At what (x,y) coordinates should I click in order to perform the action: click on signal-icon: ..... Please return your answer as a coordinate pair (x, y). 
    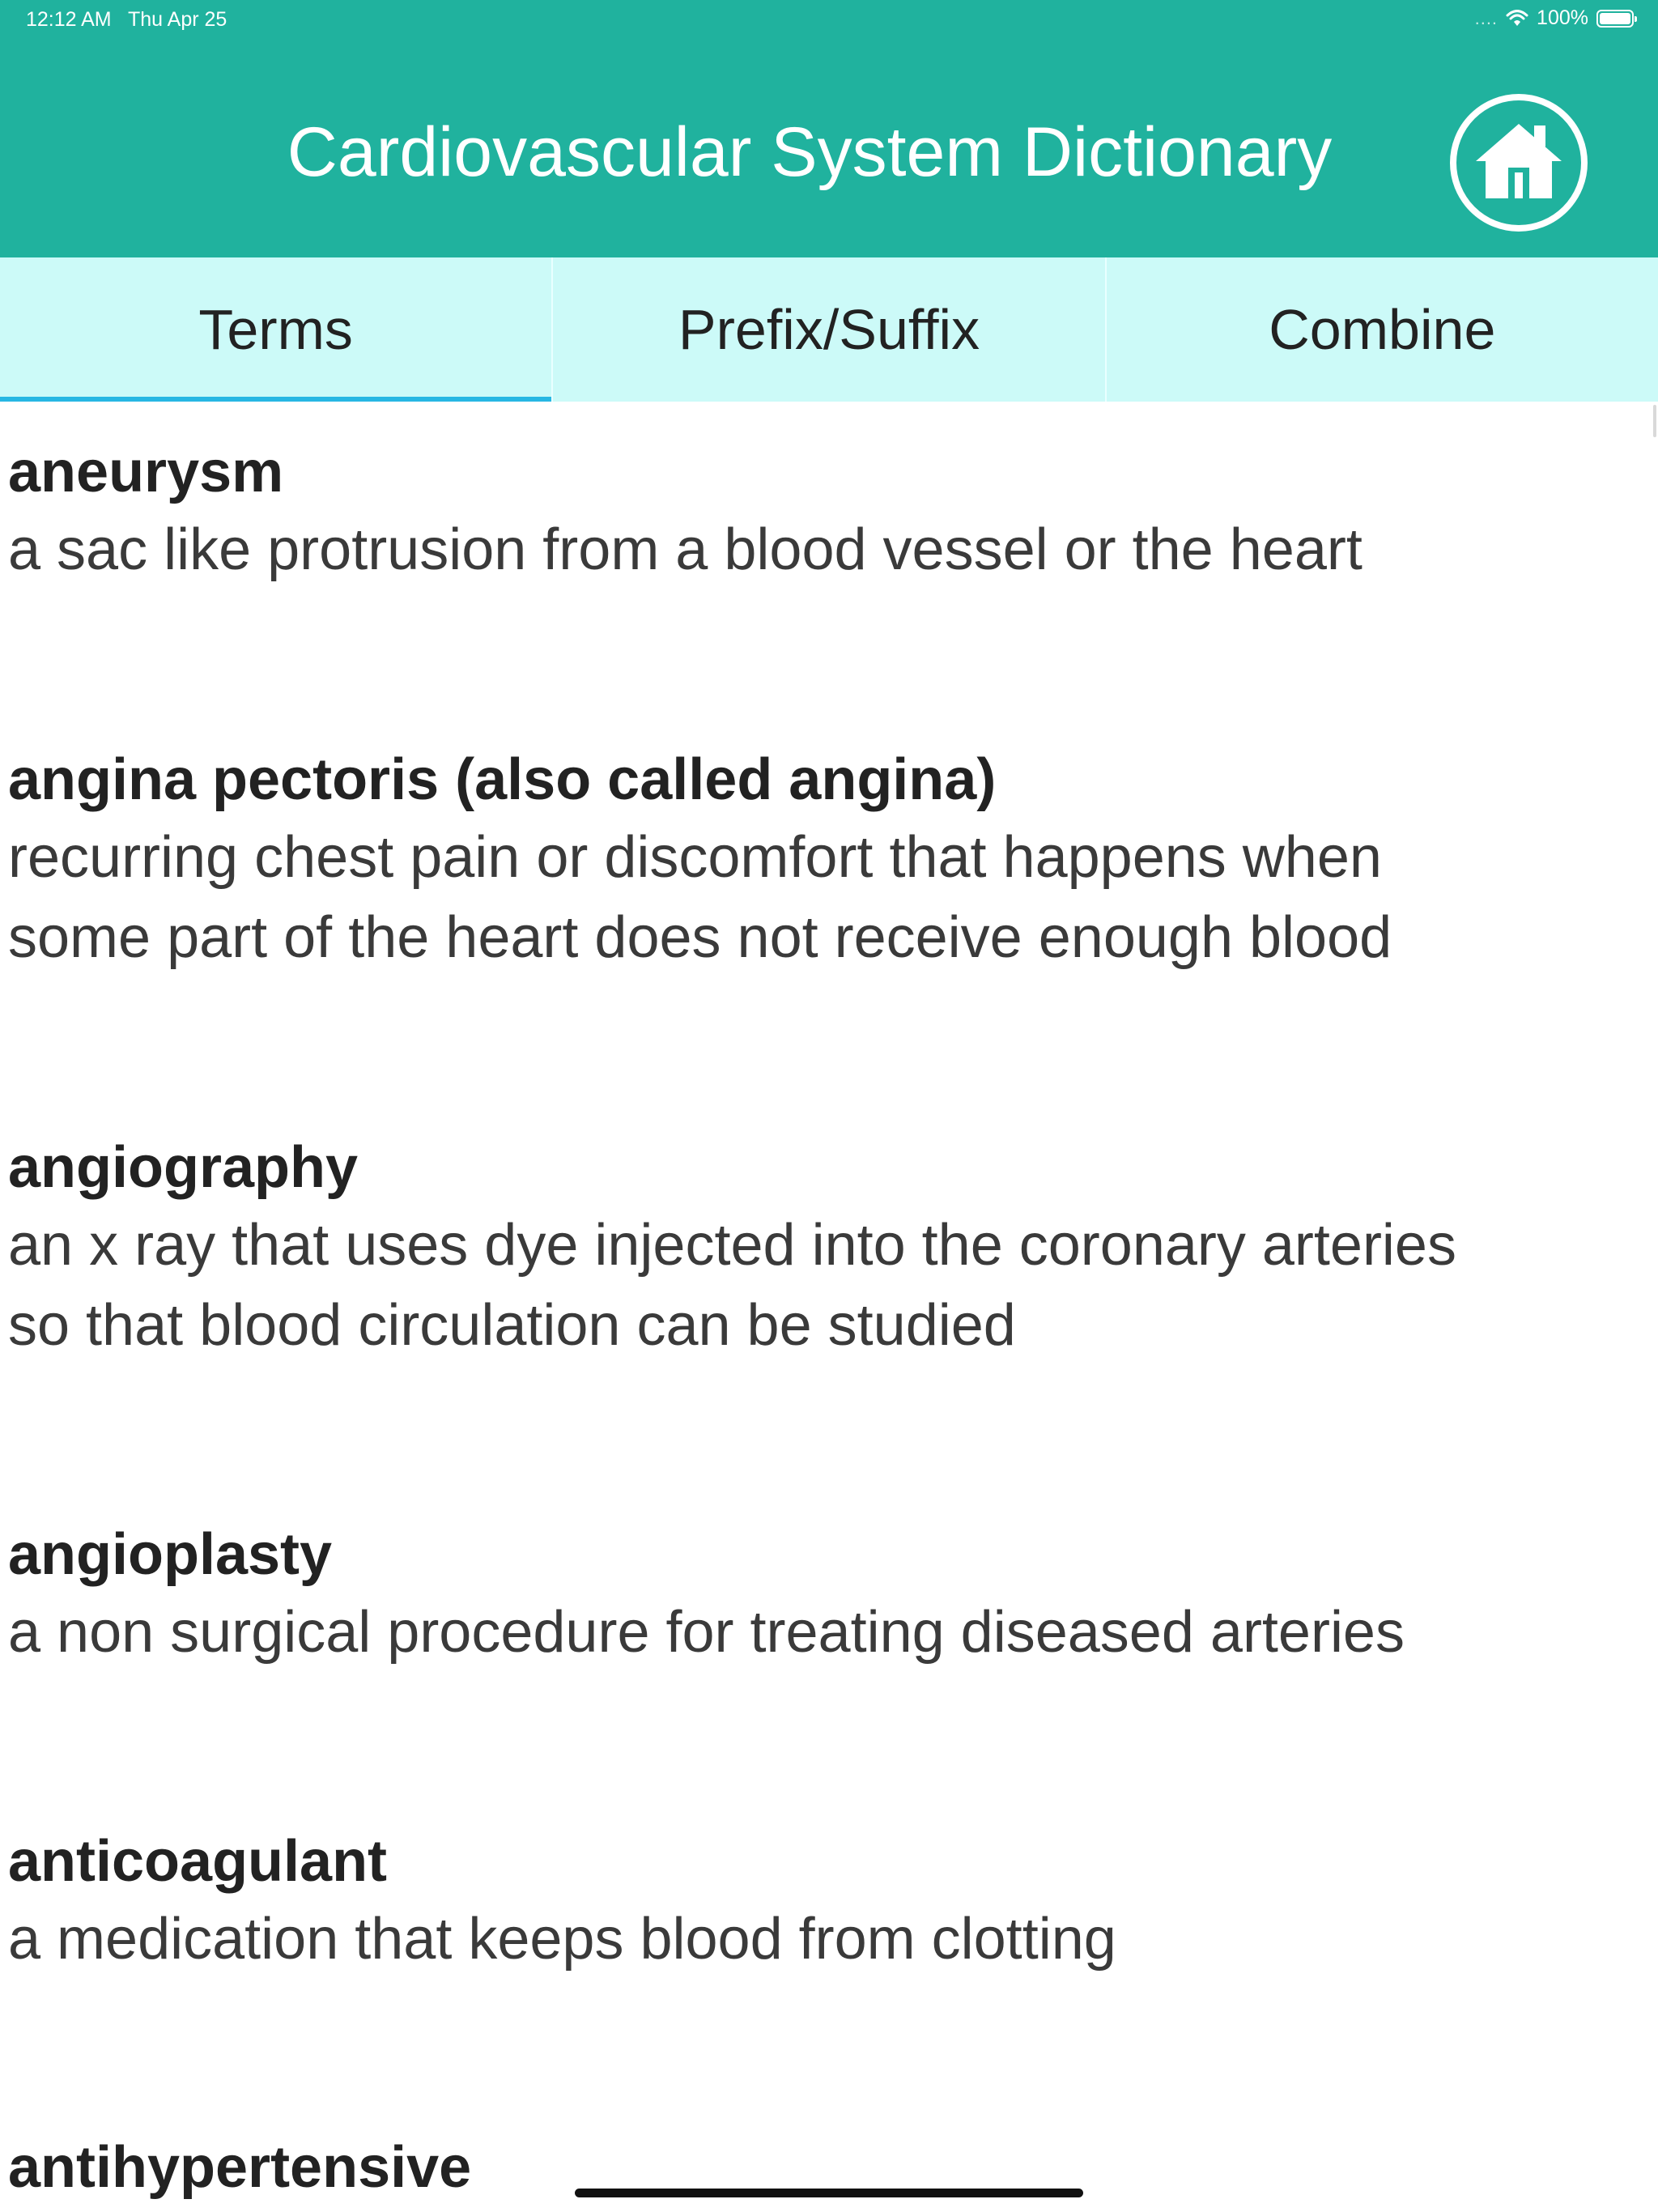
    Looking at the image, I should click on (1486, 18).